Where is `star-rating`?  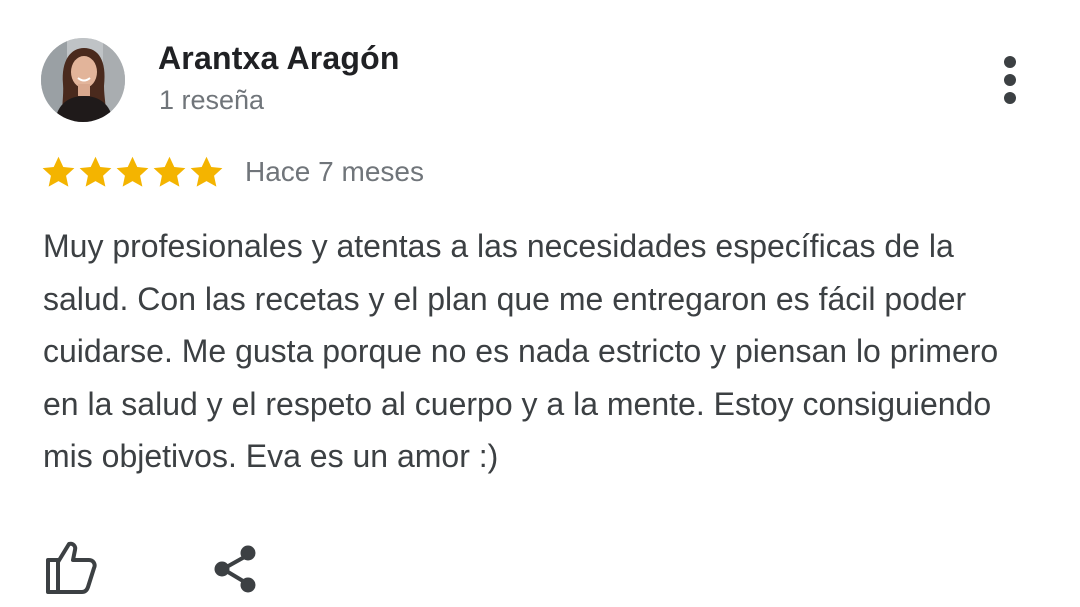 star-rating is located at coordinates (132, 172).